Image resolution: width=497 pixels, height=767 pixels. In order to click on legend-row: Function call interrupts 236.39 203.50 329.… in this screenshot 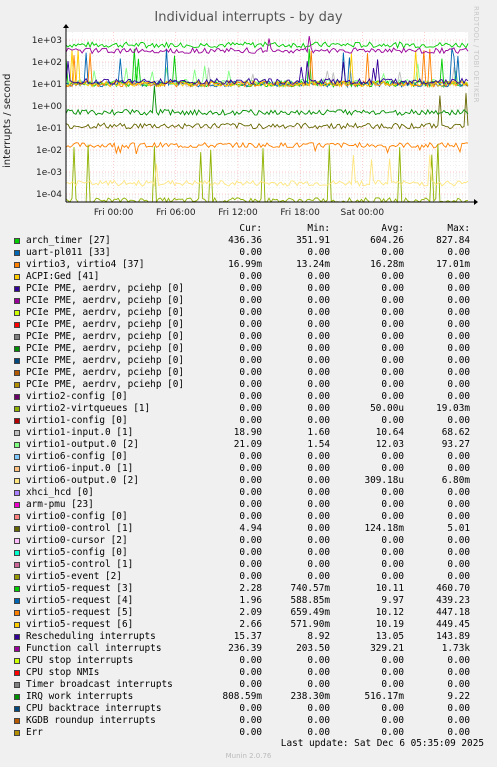, I will do `click(248, 649)`.